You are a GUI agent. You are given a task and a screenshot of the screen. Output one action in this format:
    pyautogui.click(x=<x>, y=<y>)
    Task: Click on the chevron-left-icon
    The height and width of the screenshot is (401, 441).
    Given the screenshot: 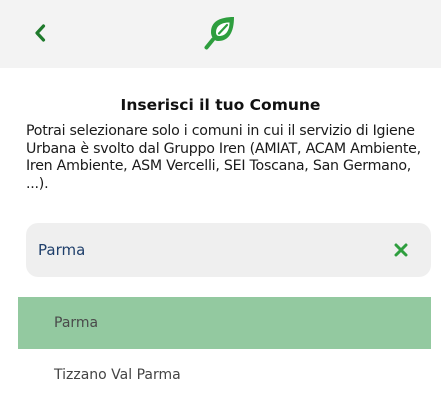 What is the action you would take?
    pyautogui.click(x=40, y=33)
    